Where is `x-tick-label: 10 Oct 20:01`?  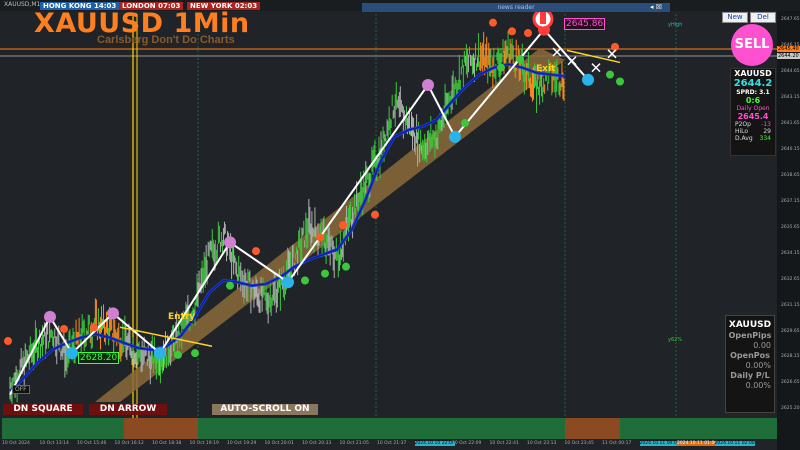
x-tick-label: 10 Oct 20:01 is located at coordinates (279, 443).